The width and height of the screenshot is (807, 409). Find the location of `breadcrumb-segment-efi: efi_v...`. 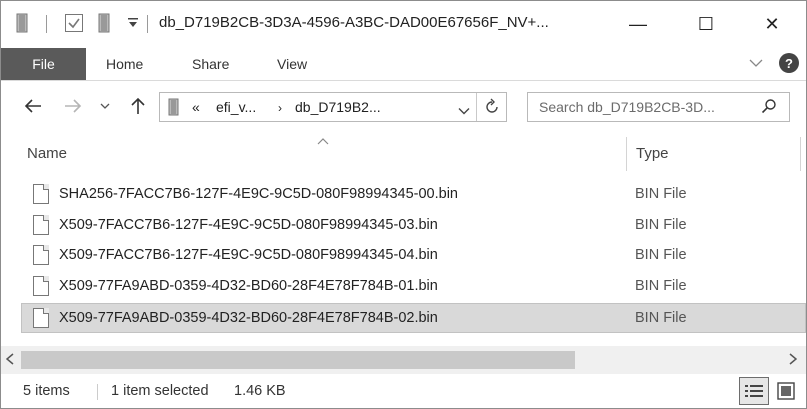

breadcrumb-segment-efi: efi_v... is located at coordinates (236, 107).